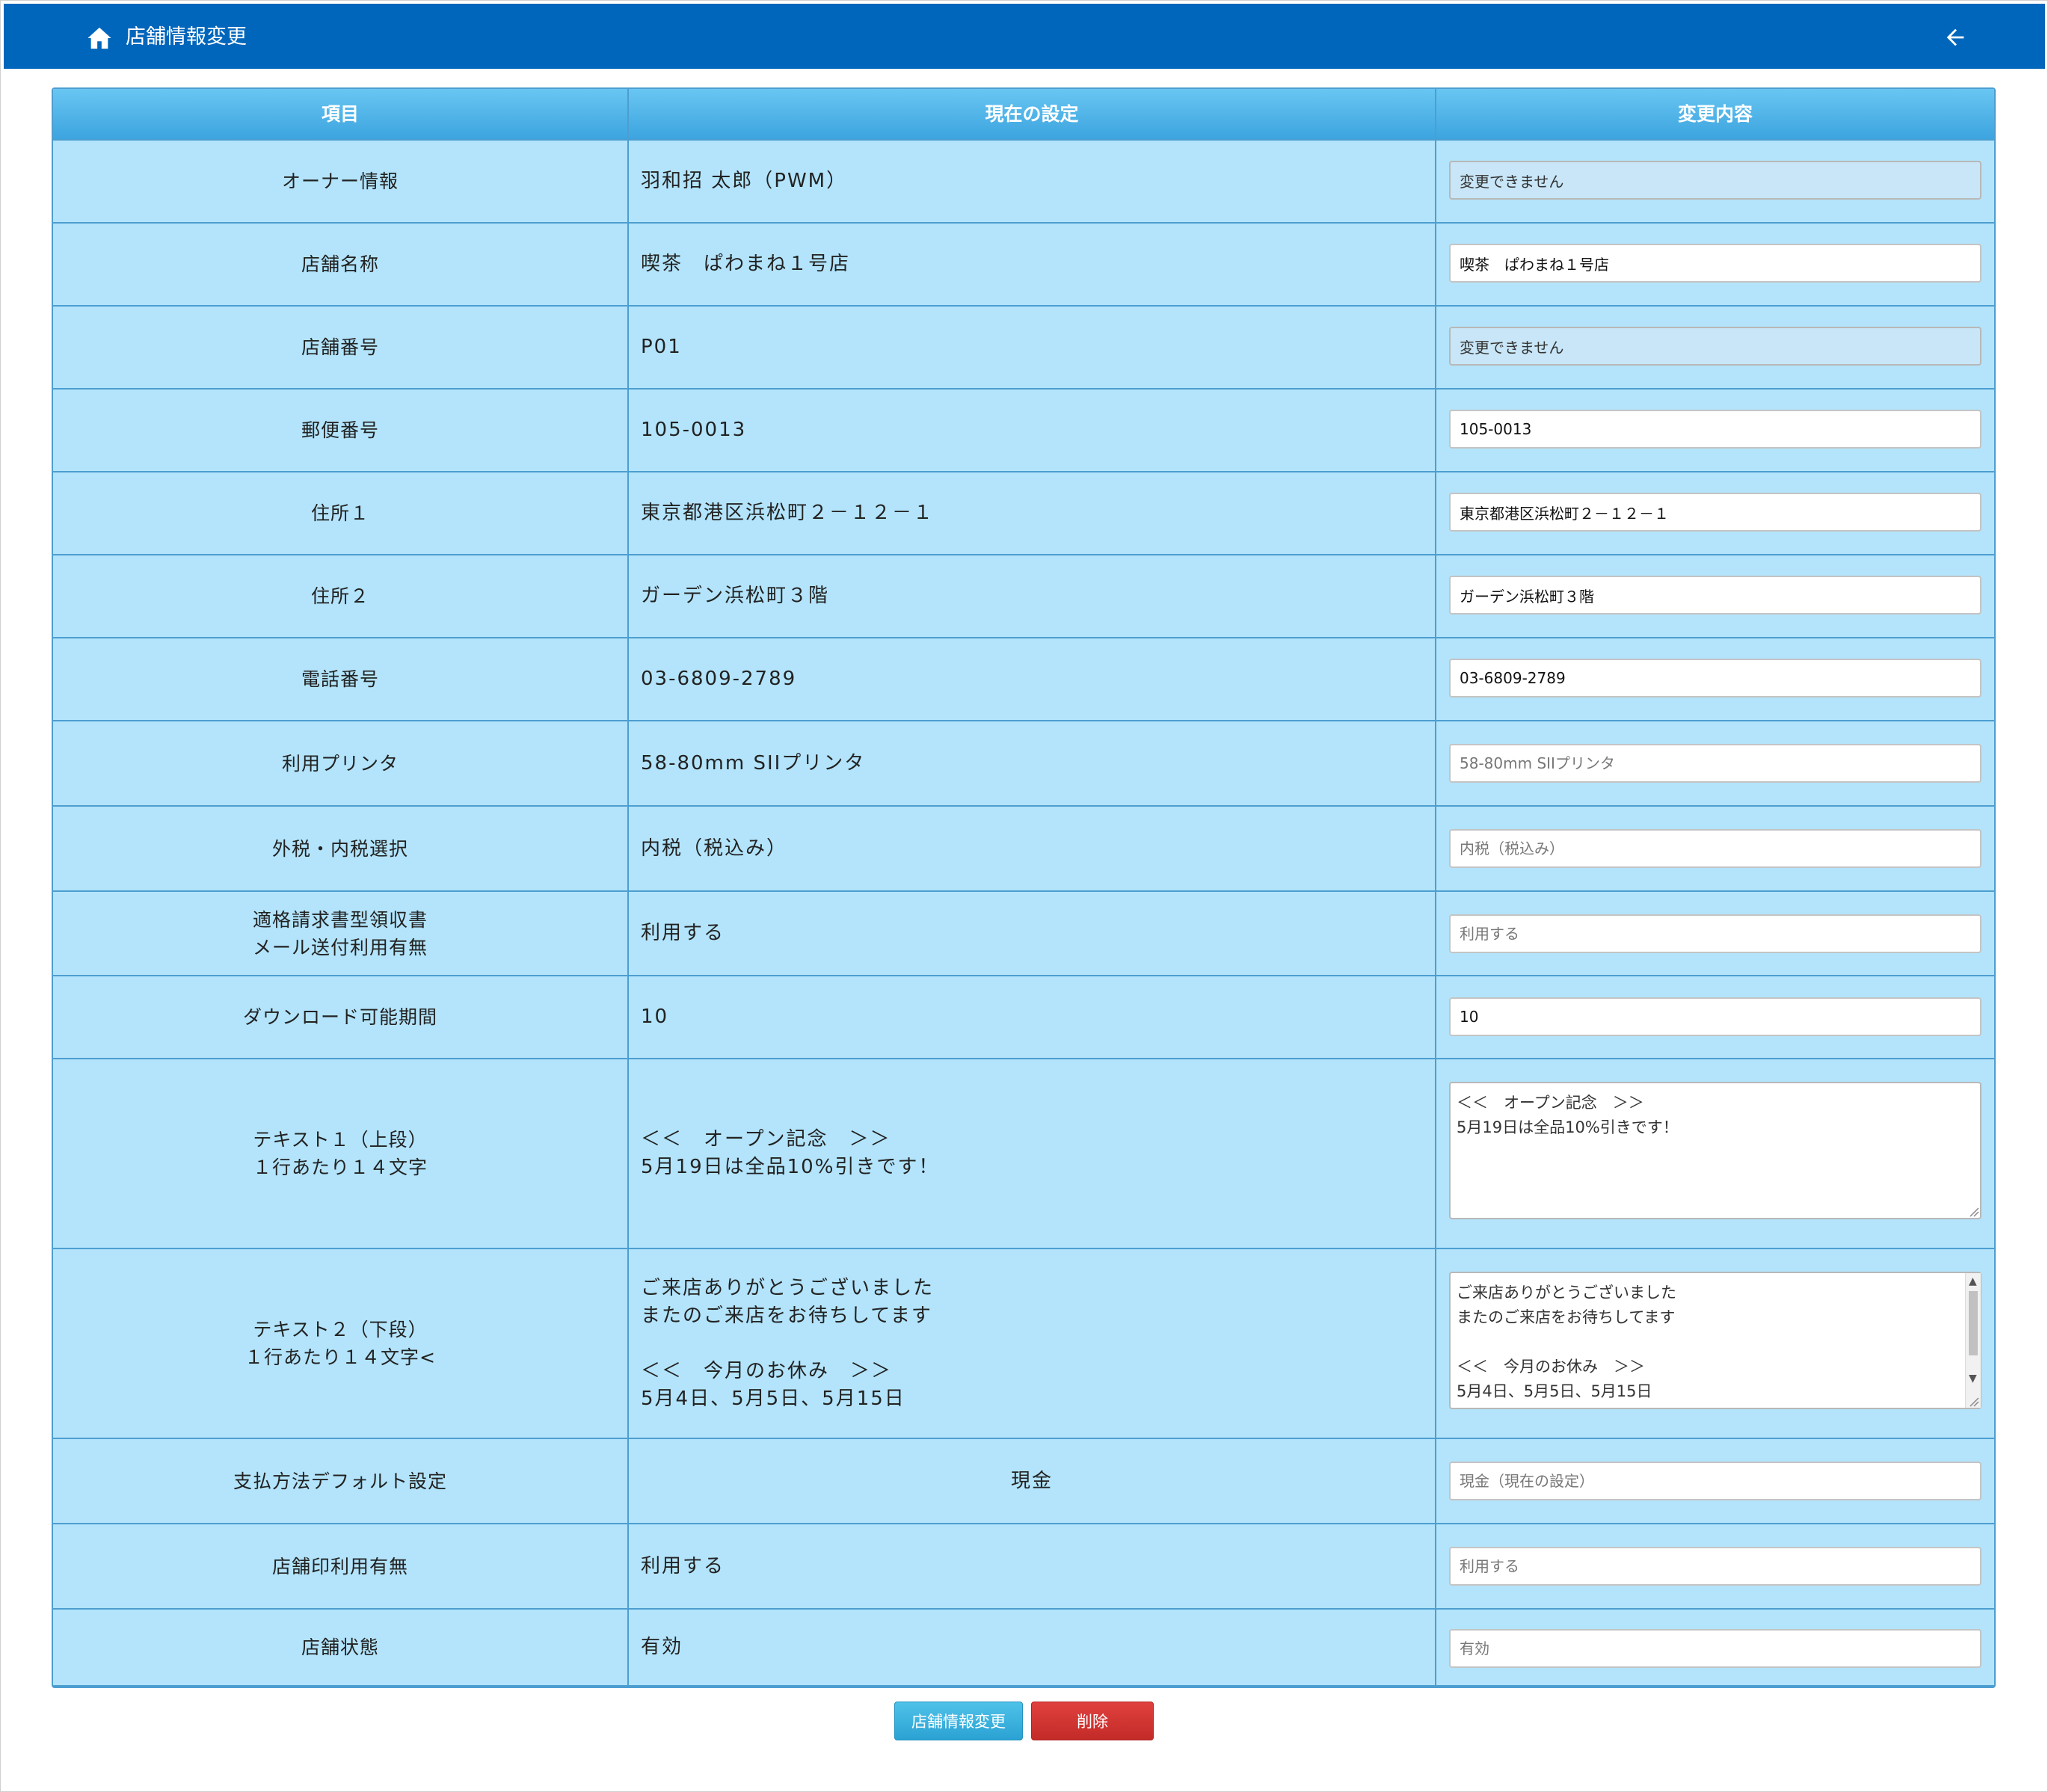 The image size is (2048, 1792). What do you see at coordinates (1092, 1721) in the screenshot?
I see `delete-button: 削除` at bounding box center [1092, 1721].